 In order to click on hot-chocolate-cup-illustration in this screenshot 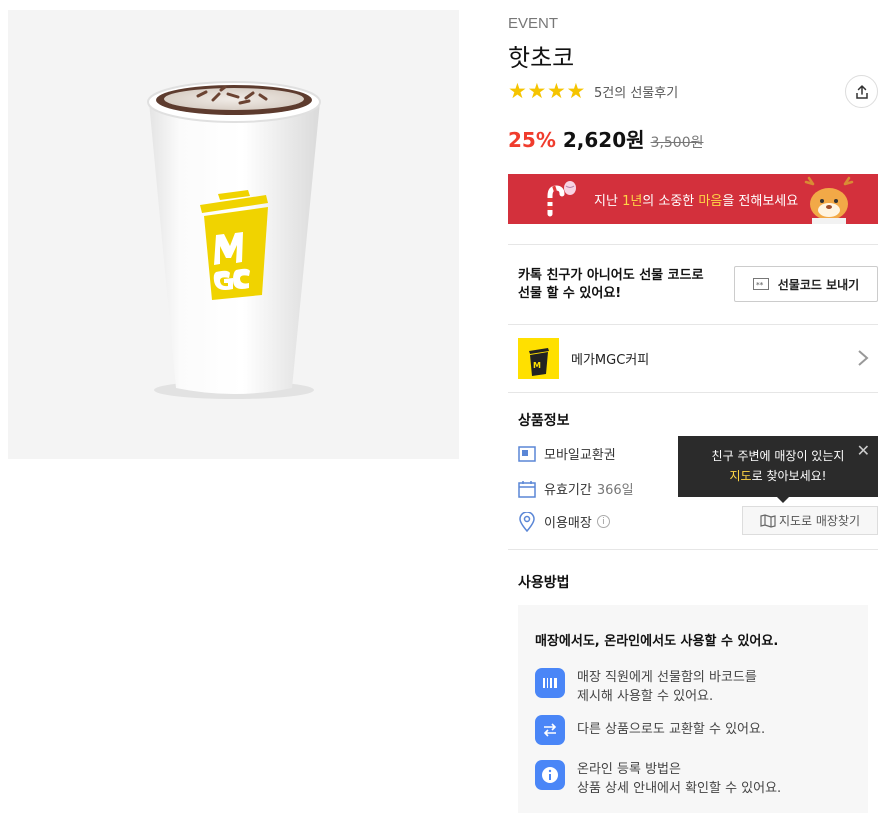, I will do `click(234, 240)`.